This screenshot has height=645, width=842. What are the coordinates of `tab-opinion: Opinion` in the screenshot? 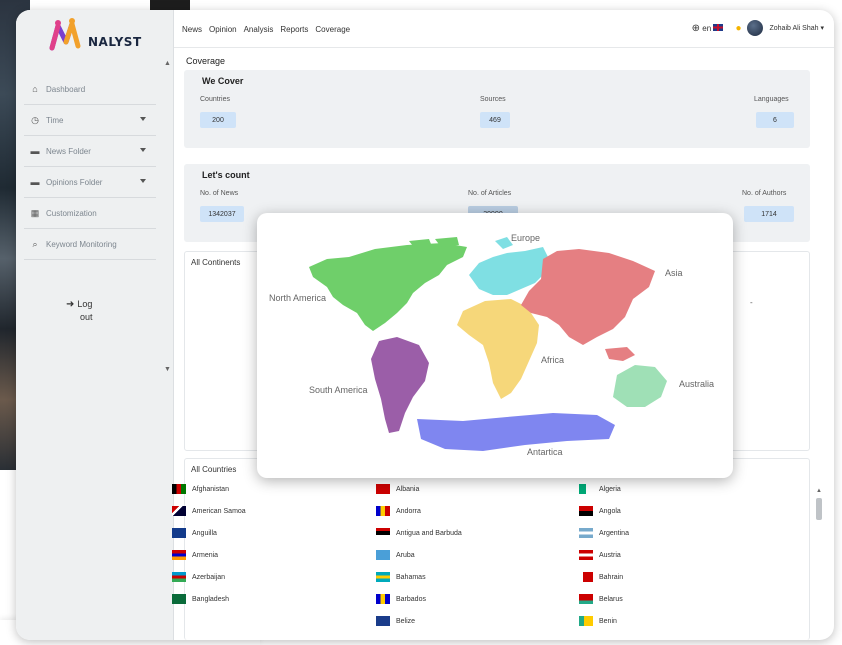 It's located at (223, 29).